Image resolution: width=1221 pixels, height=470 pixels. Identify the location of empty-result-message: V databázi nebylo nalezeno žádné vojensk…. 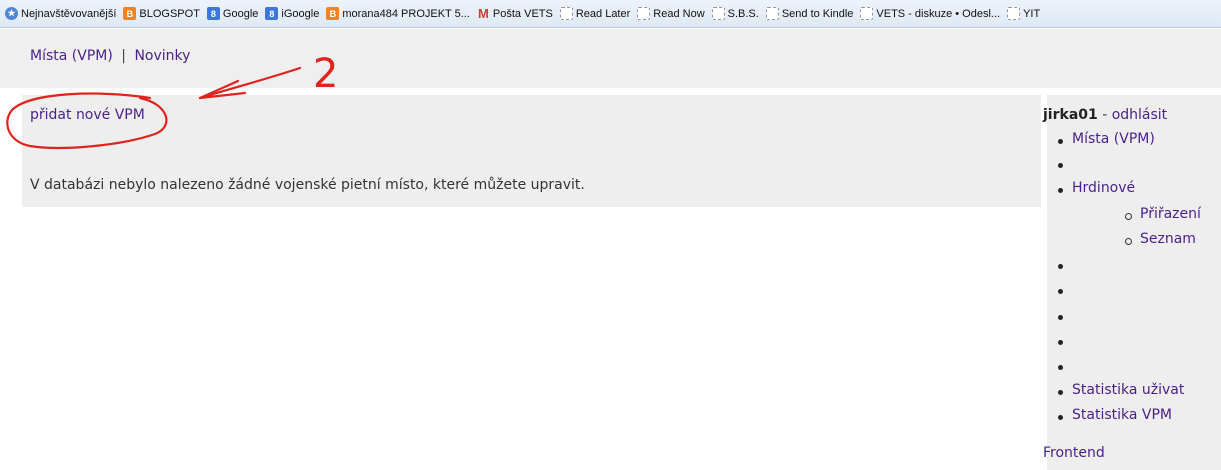
(307, 185).